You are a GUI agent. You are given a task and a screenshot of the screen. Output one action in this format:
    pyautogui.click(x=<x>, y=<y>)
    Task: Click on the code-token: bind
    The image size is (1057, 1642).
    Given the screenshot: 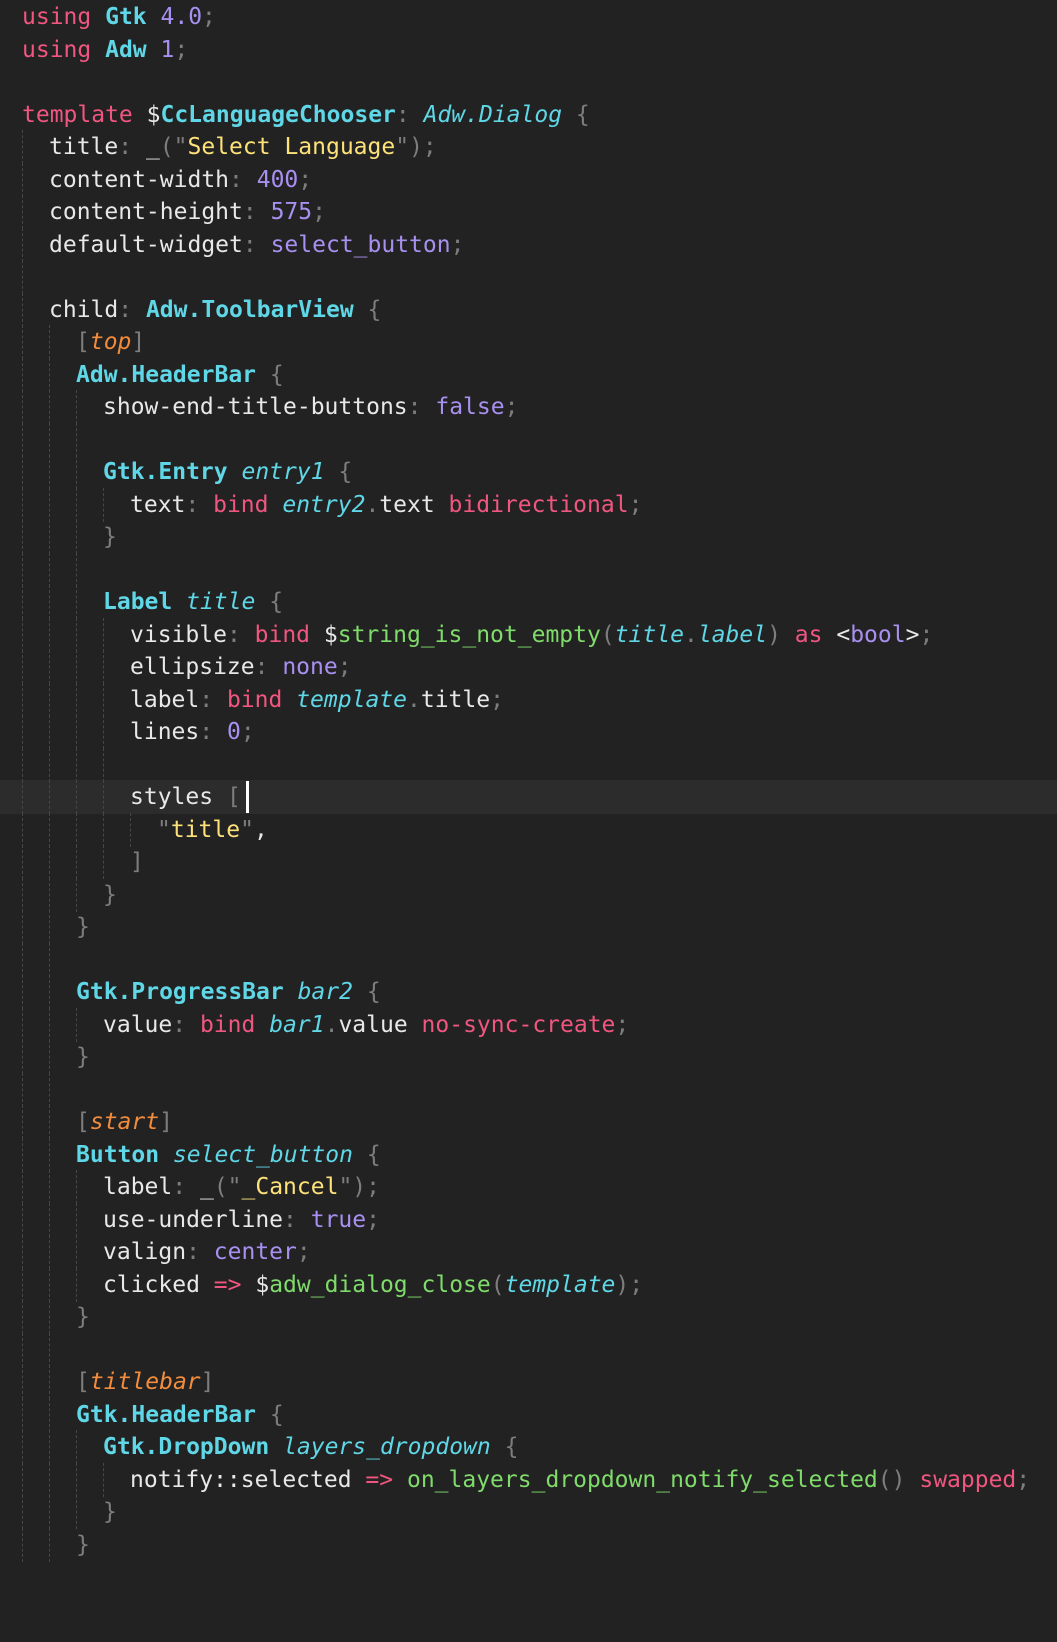 What is the action you would take?
    pyautogui.click(x=227, y=1024)
    